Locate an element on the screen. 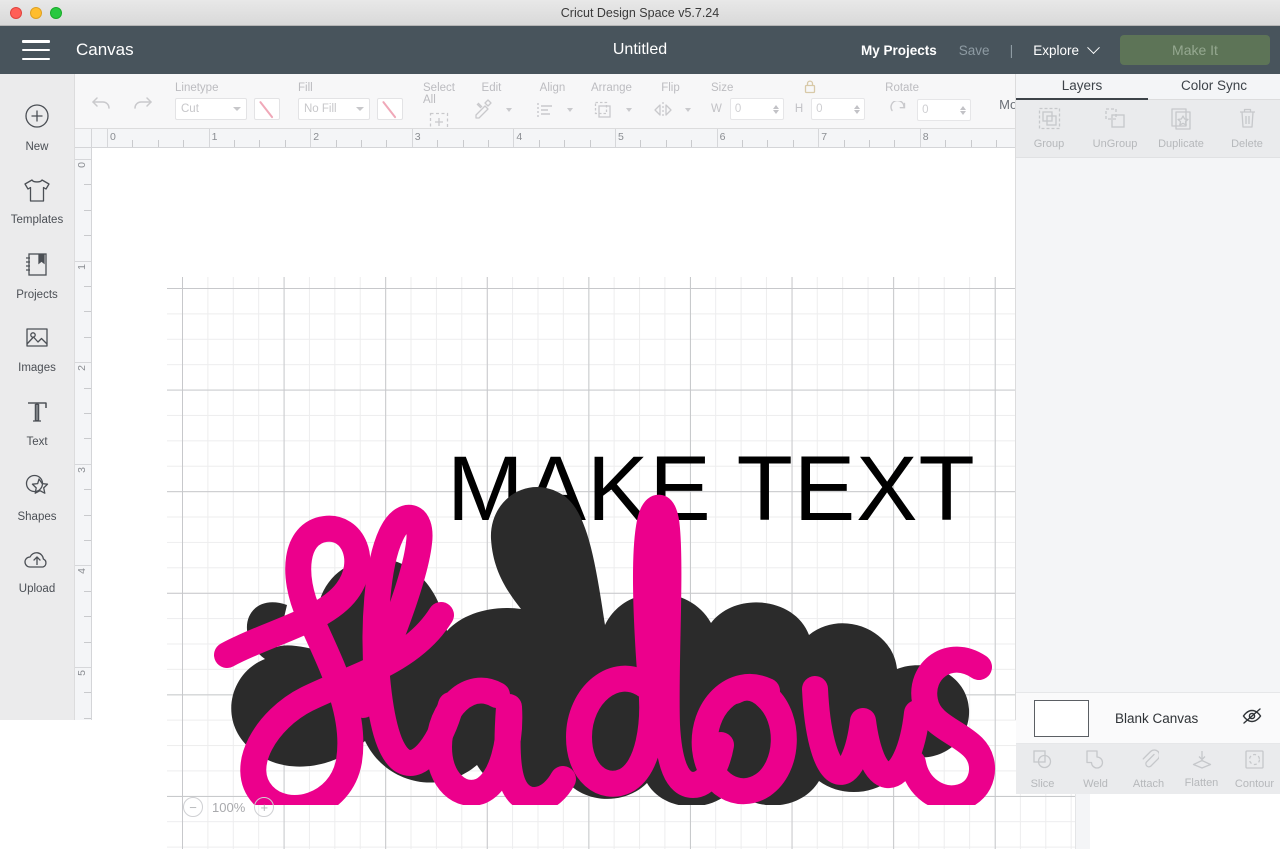 Image resolution: width=1280 pixels, height=849 pixels. sidebar-item-new: New is located at coordinates (37, 127).